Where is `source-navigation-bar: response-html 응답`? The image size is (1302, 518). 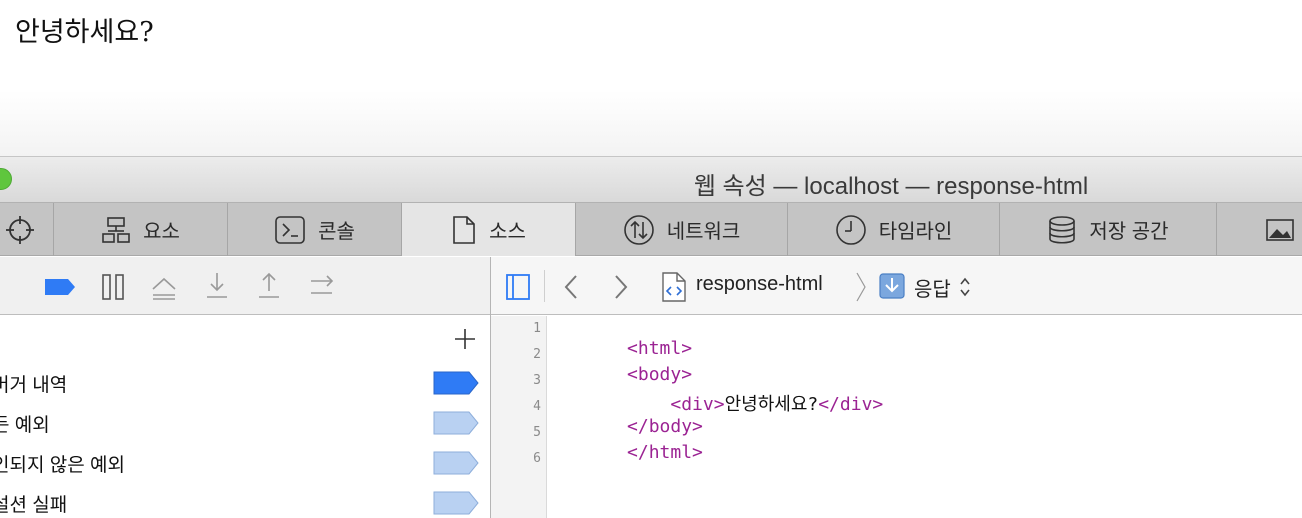
source-navigation-bar: response-html 응답 is located at coordinates (896, 286).